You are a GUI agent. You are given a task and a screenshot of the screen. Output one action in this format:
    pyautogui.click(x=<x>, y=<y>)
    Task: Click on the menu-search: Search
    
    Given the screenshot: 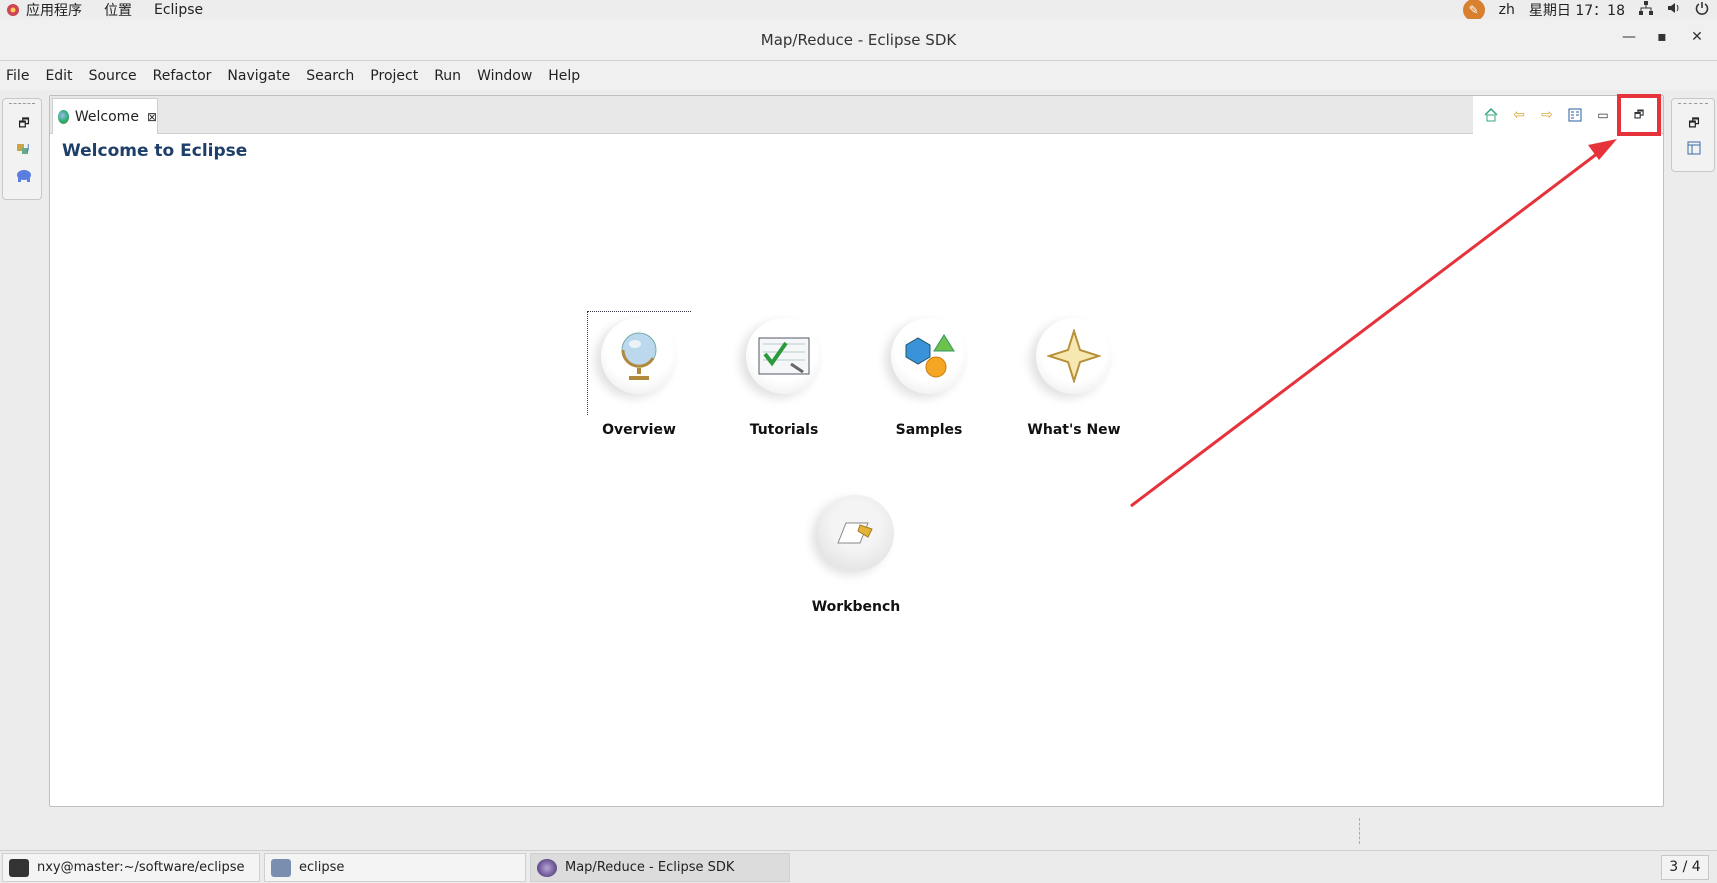 What is the action you would take?
    pyautogui.click(x=330, y=76)
    